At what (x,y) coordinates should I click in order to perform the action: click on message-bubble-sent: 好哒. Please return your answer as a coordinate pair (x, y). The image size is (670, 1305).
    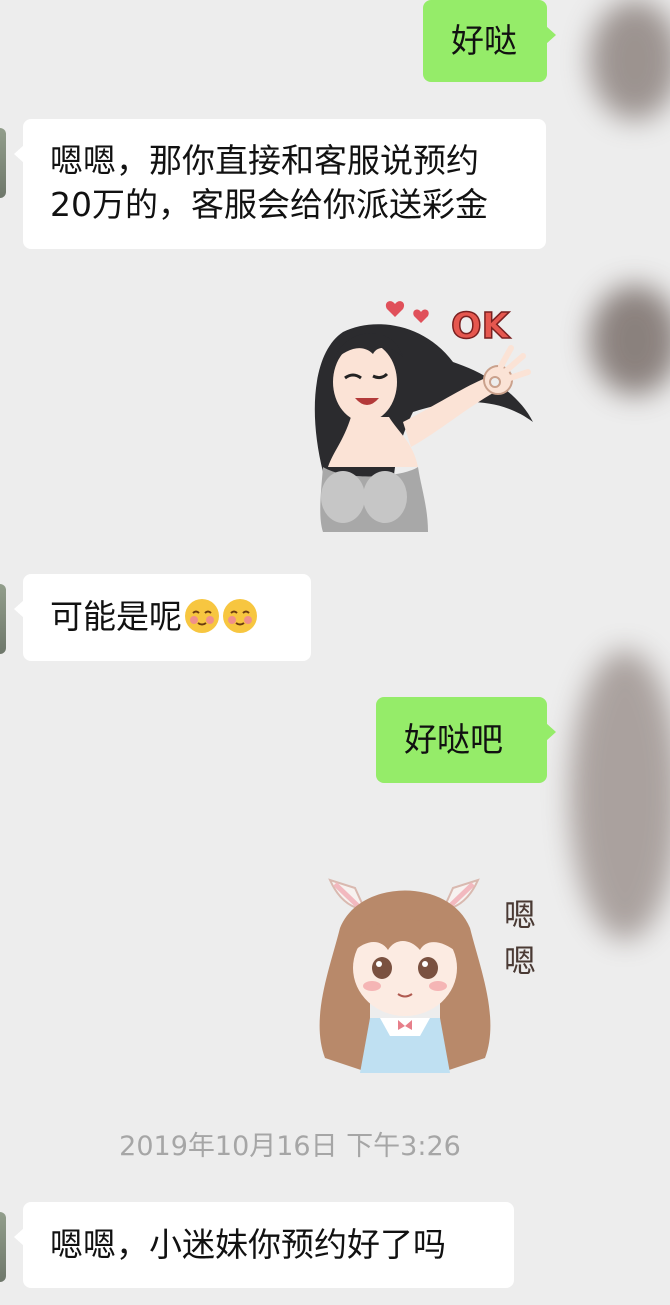
    Looking at the image, I should click on (489, 41).